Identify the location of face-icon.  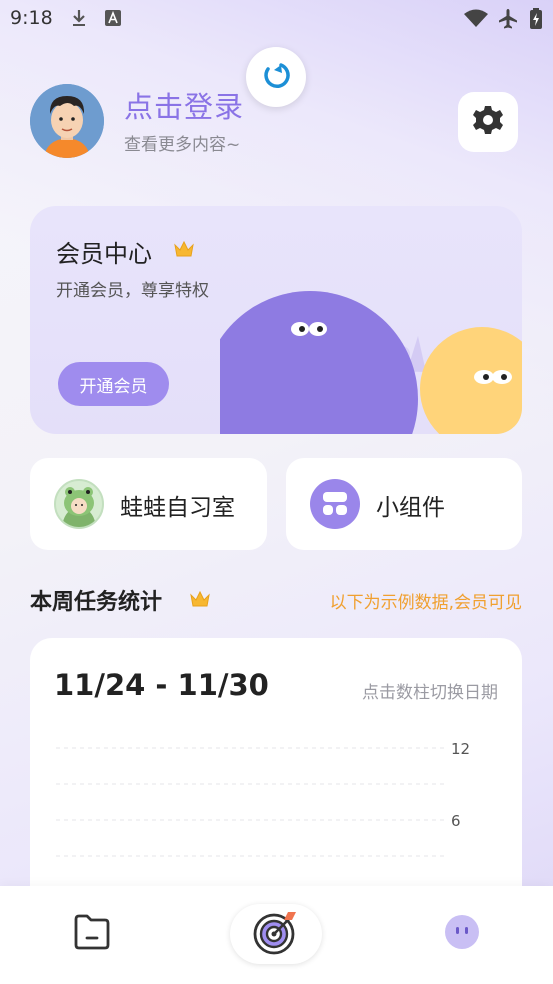
(462, 934).